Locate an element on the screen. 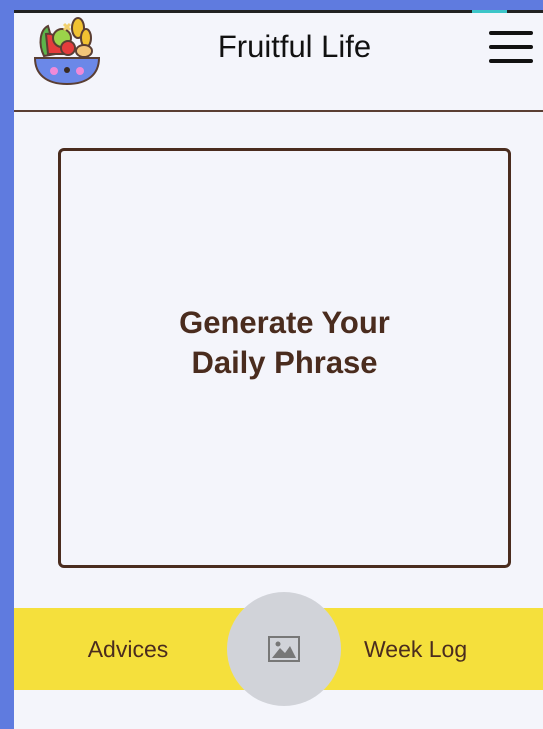 This screenshot has width=543, height=729. nav-link: Advices is located at coordinates (128, 649).